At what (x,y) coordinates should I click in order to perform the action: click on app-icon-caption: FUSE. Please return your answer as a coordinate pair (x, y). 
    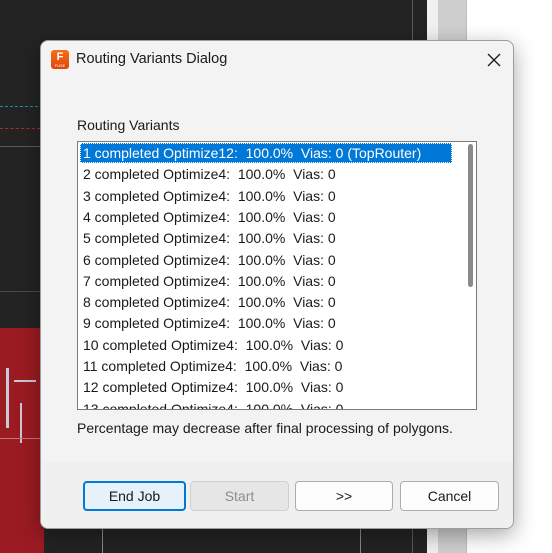
    Looking at the image, I should click on (60, 65).